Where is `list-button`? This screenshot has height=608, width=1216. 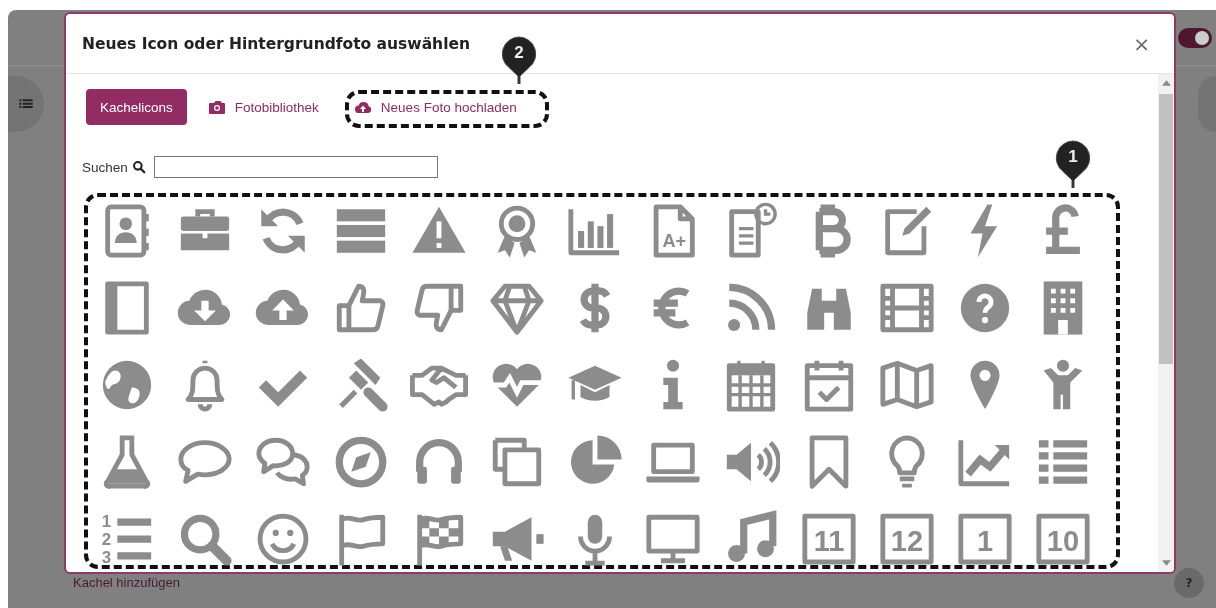
list-button is located at coordinates (26, 104).